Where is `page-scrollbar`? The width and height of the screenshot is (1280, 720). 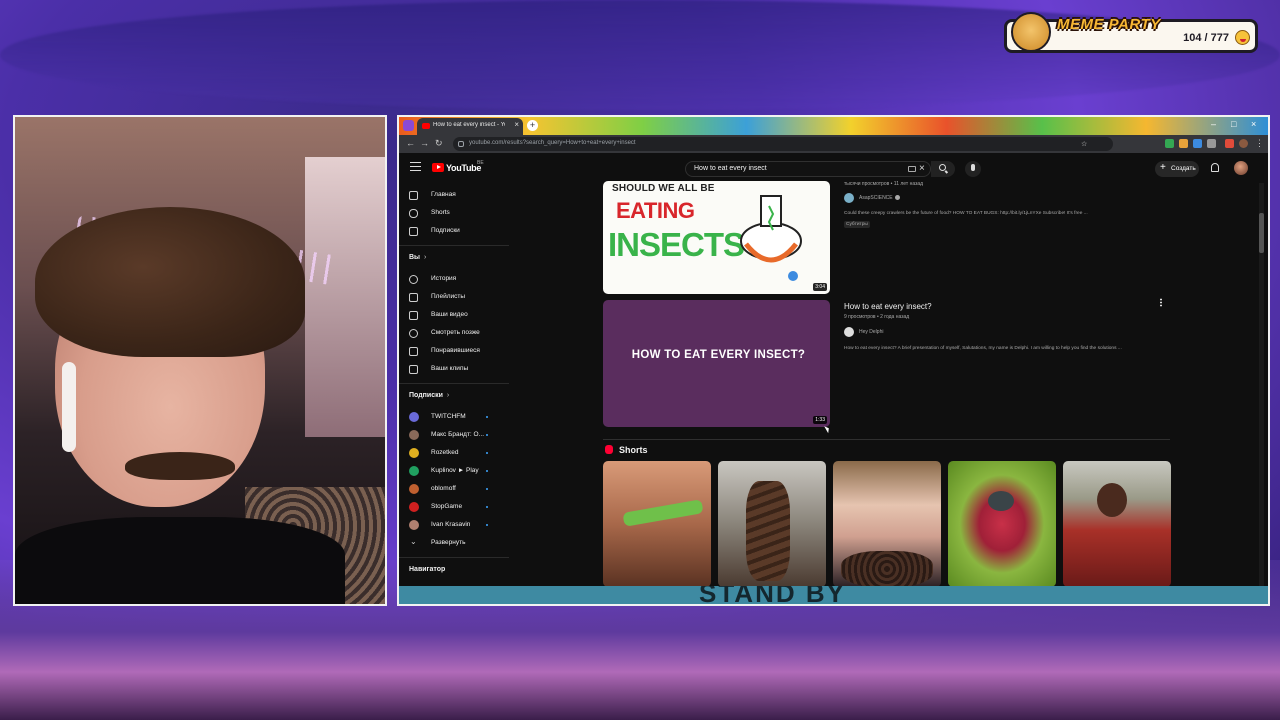 page-scrollbar is located at coordinates (1261, 393).